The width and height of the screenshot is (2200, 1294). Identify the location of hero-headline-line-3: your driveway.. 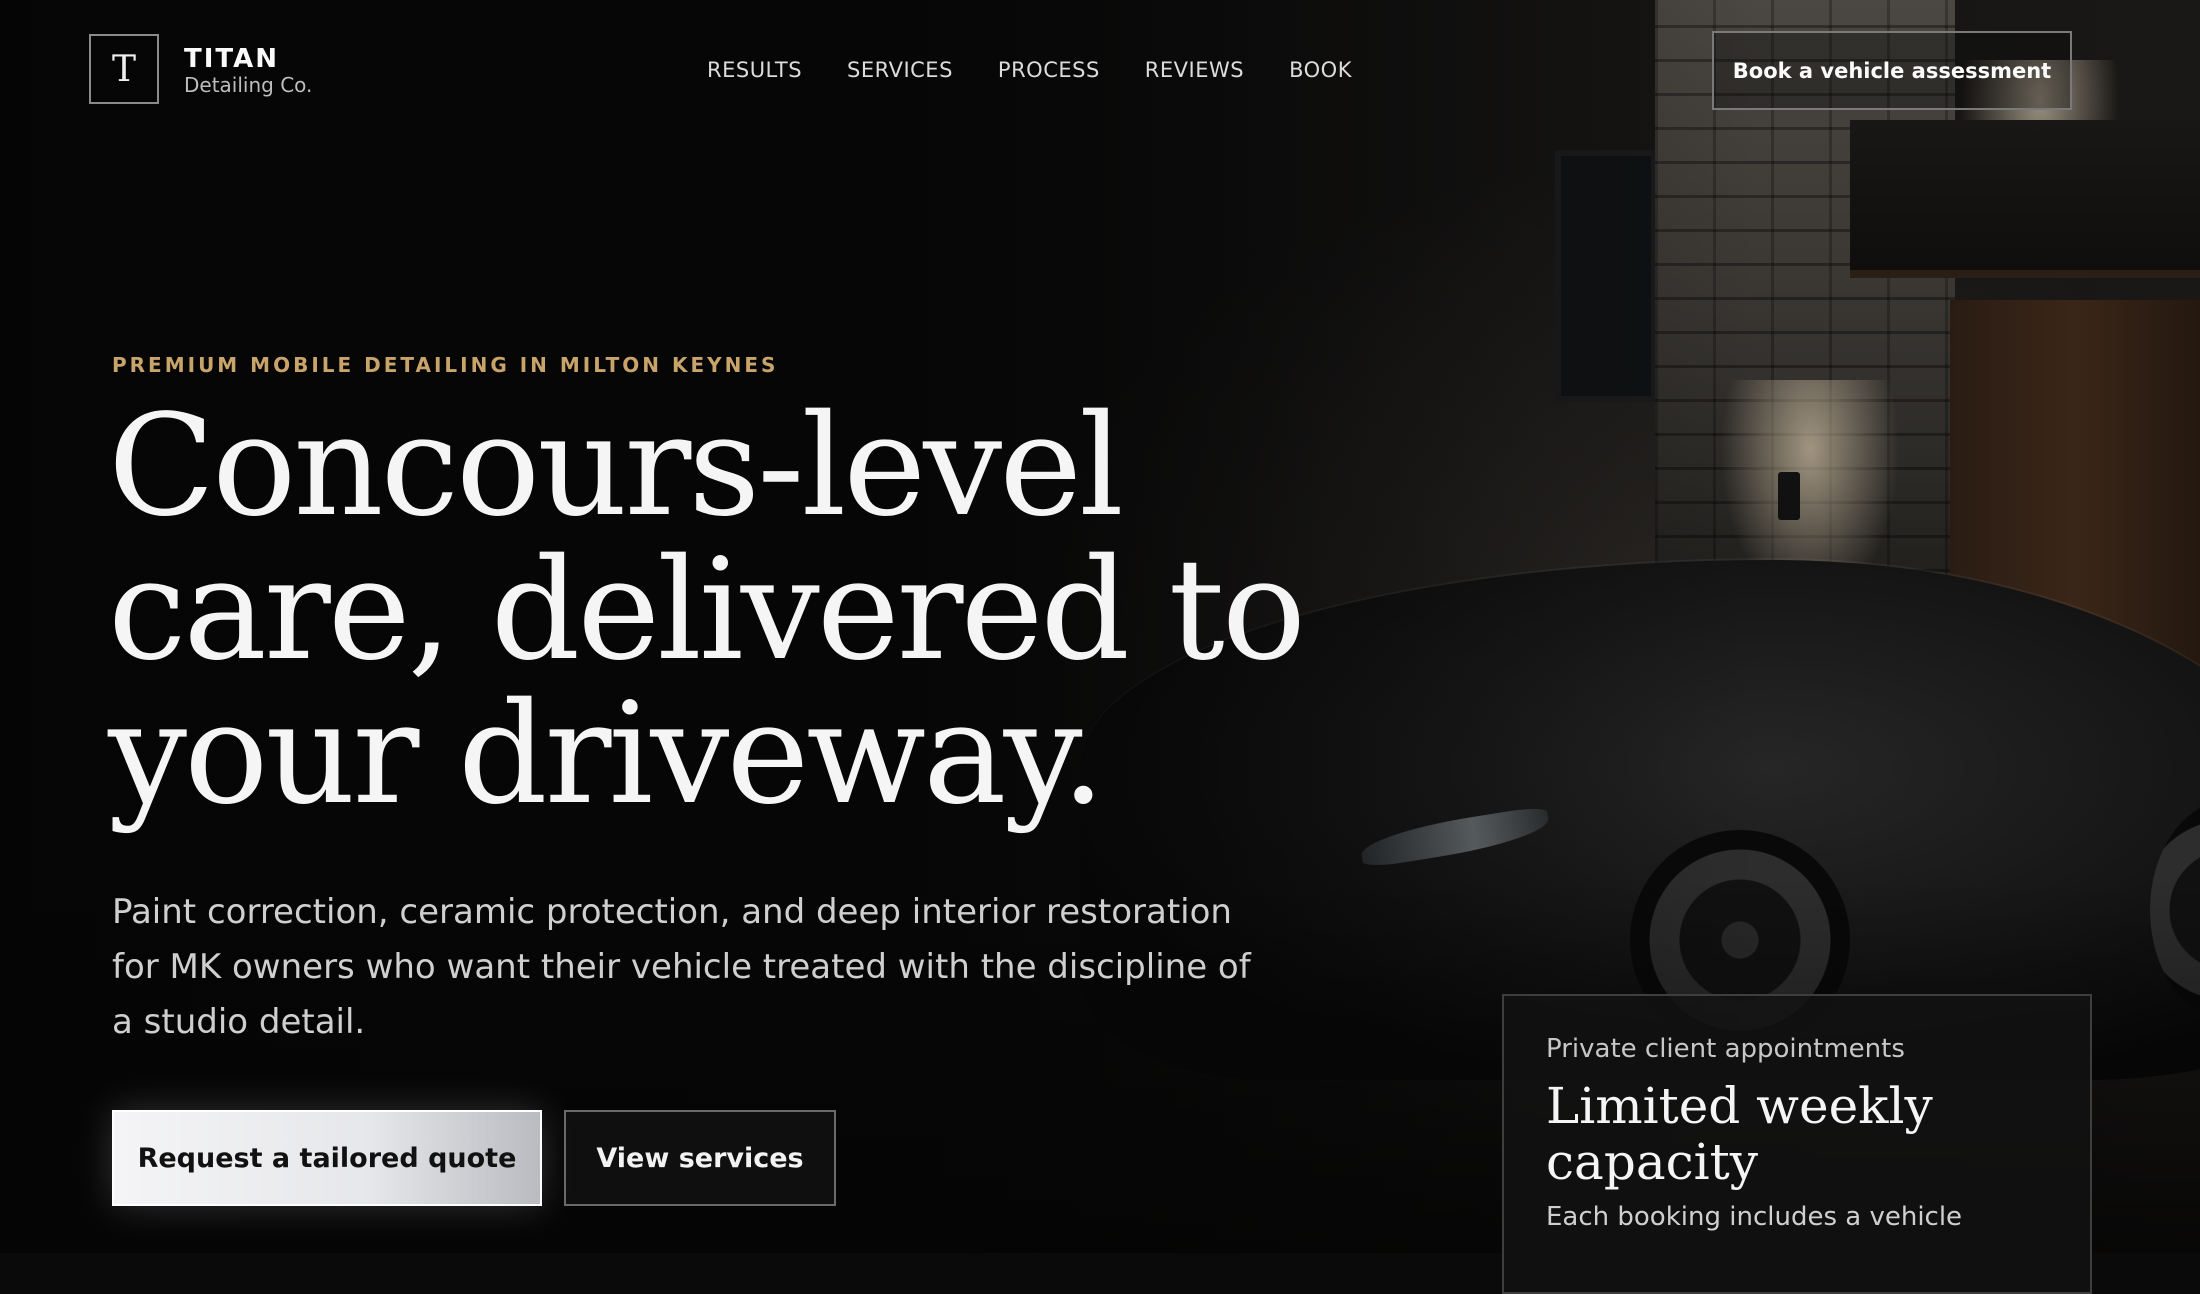
(607, 754).